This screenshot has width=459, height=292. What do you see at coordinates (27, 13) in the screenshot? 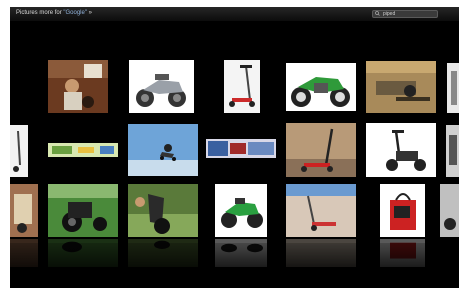
I see `title-prefix: Pictures` at bounding box center [27, 13].